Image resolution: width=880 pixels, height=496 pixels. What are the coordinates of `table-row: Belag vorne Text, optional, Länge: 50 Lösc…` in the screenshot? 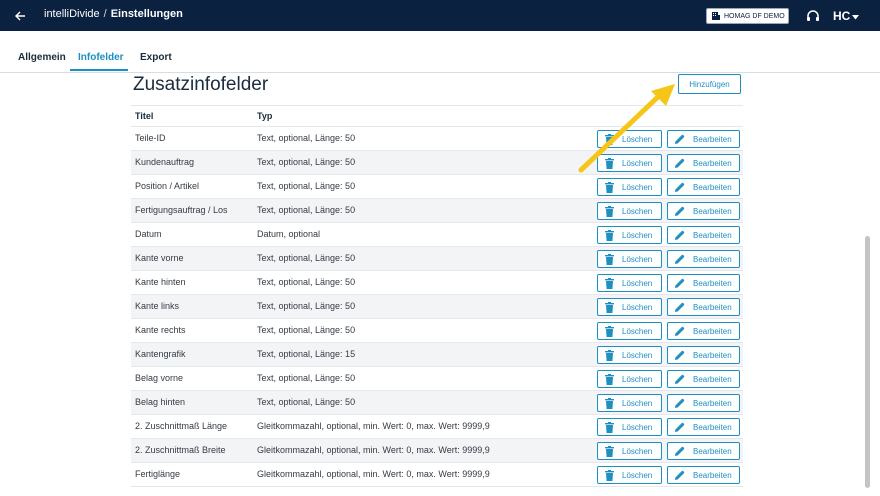 It's located at (437, 379).